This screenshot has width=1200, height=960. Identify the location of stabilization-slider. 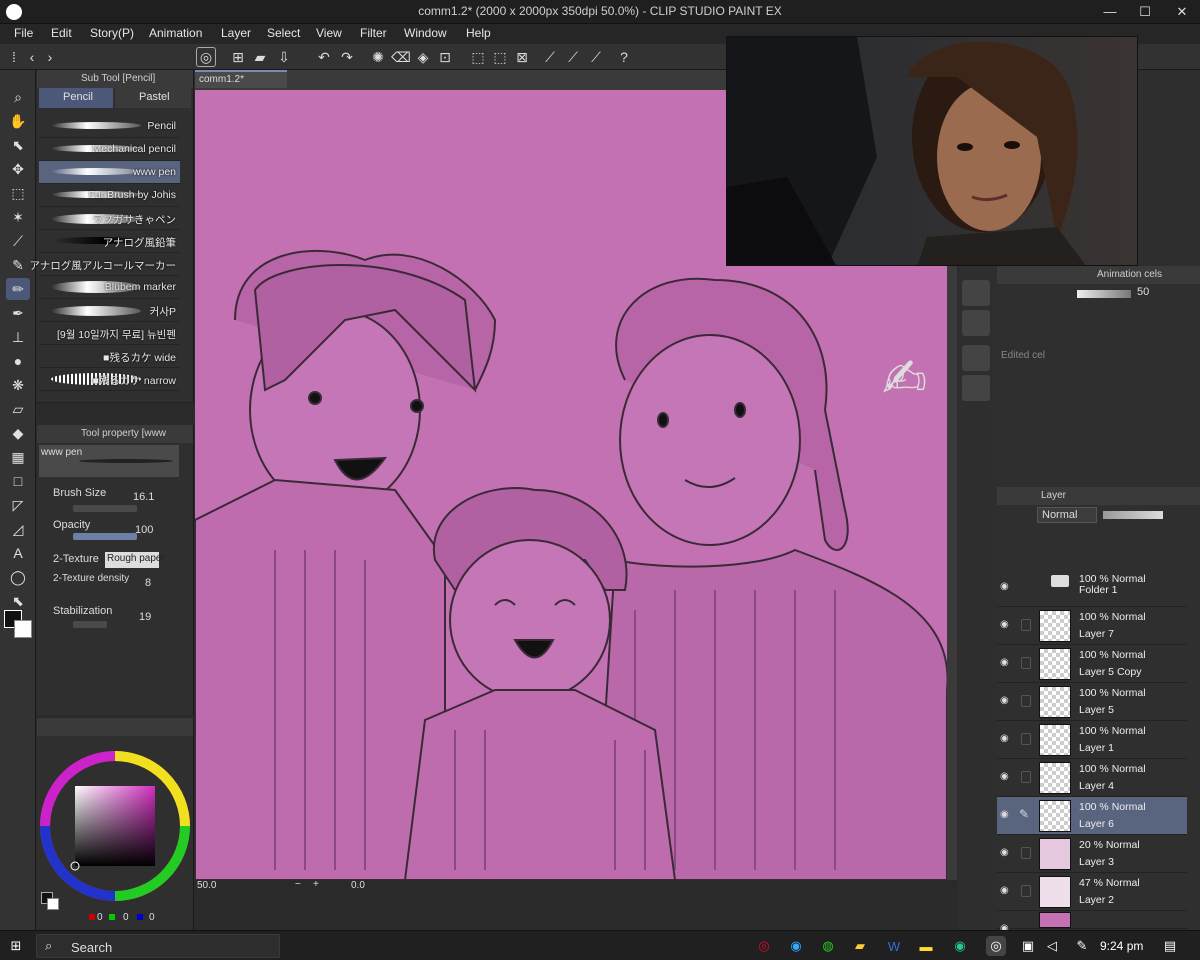
(90, 624).